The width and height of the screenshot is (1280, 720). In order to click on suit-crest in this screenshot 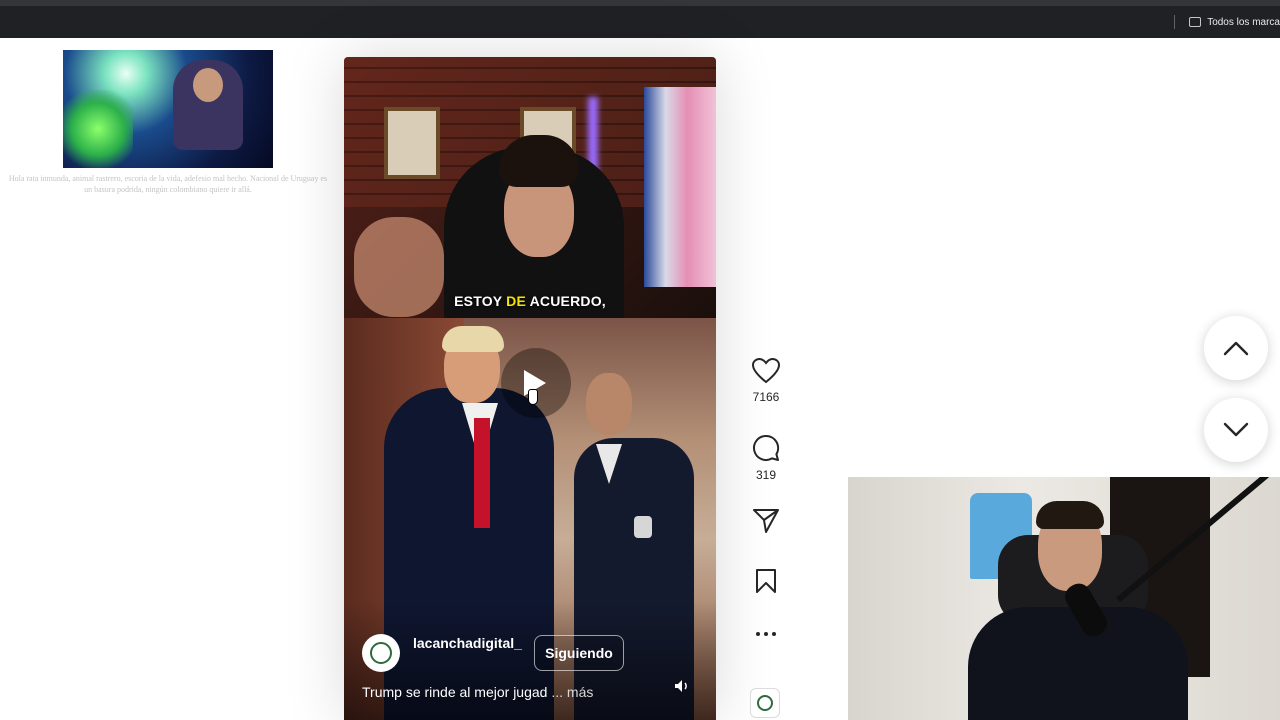, I will do `click(643, 527)`.